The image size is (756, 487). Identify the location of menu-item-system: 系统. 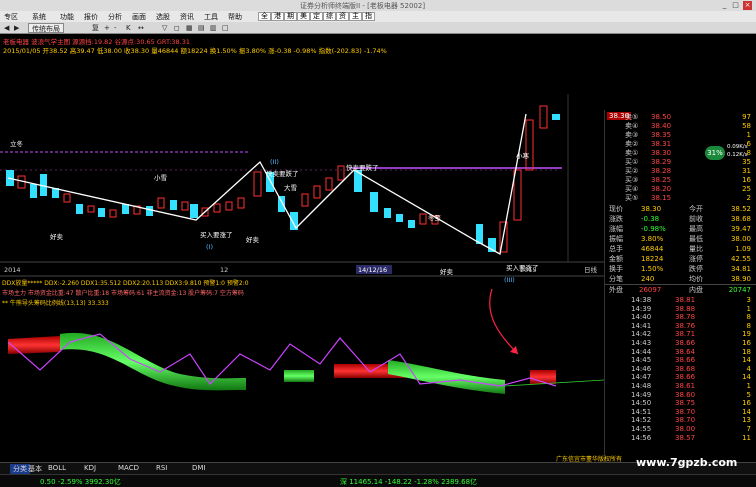
(39, 17).